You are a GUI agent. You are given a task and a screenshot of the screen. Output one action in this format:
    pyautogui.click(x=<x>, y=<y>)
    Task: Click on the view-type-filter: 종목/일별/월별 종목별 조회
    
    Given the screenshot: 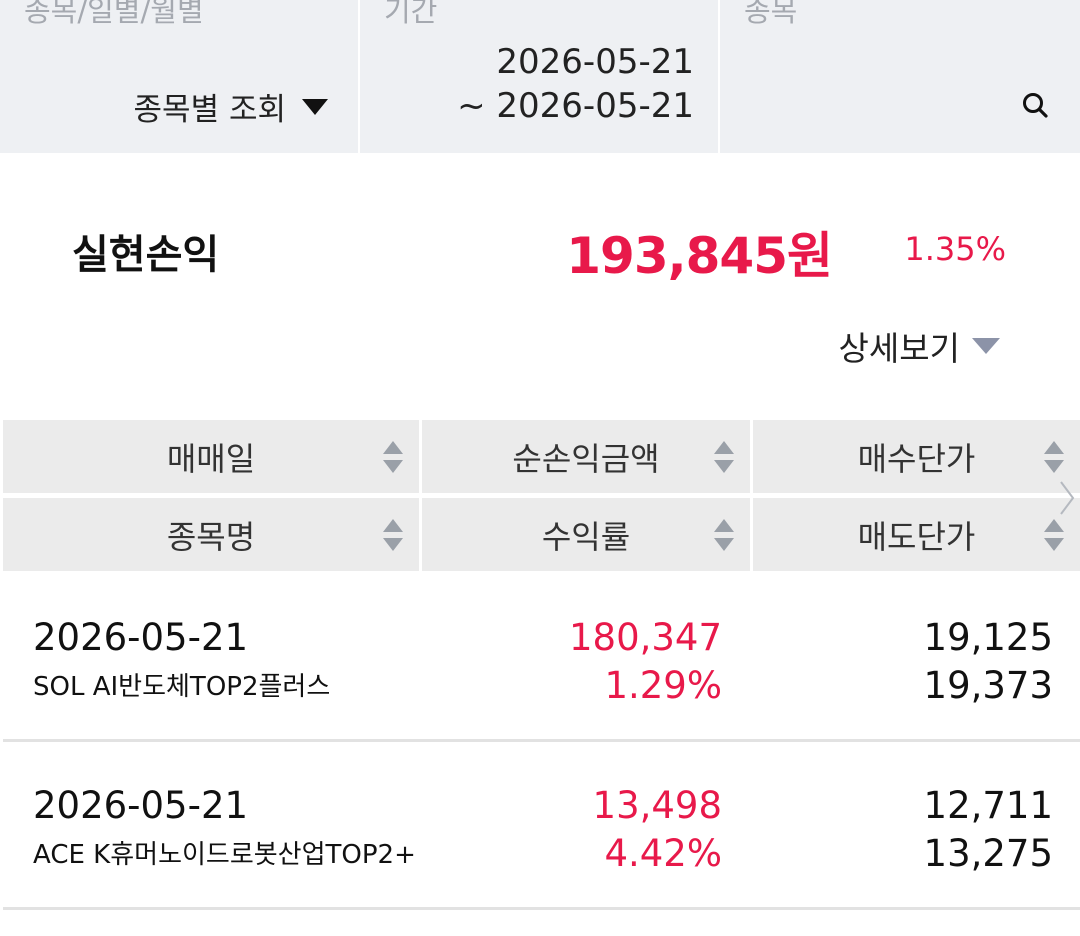 What is the action you would take?
    pyautogui.click(x=179, y=76)
    